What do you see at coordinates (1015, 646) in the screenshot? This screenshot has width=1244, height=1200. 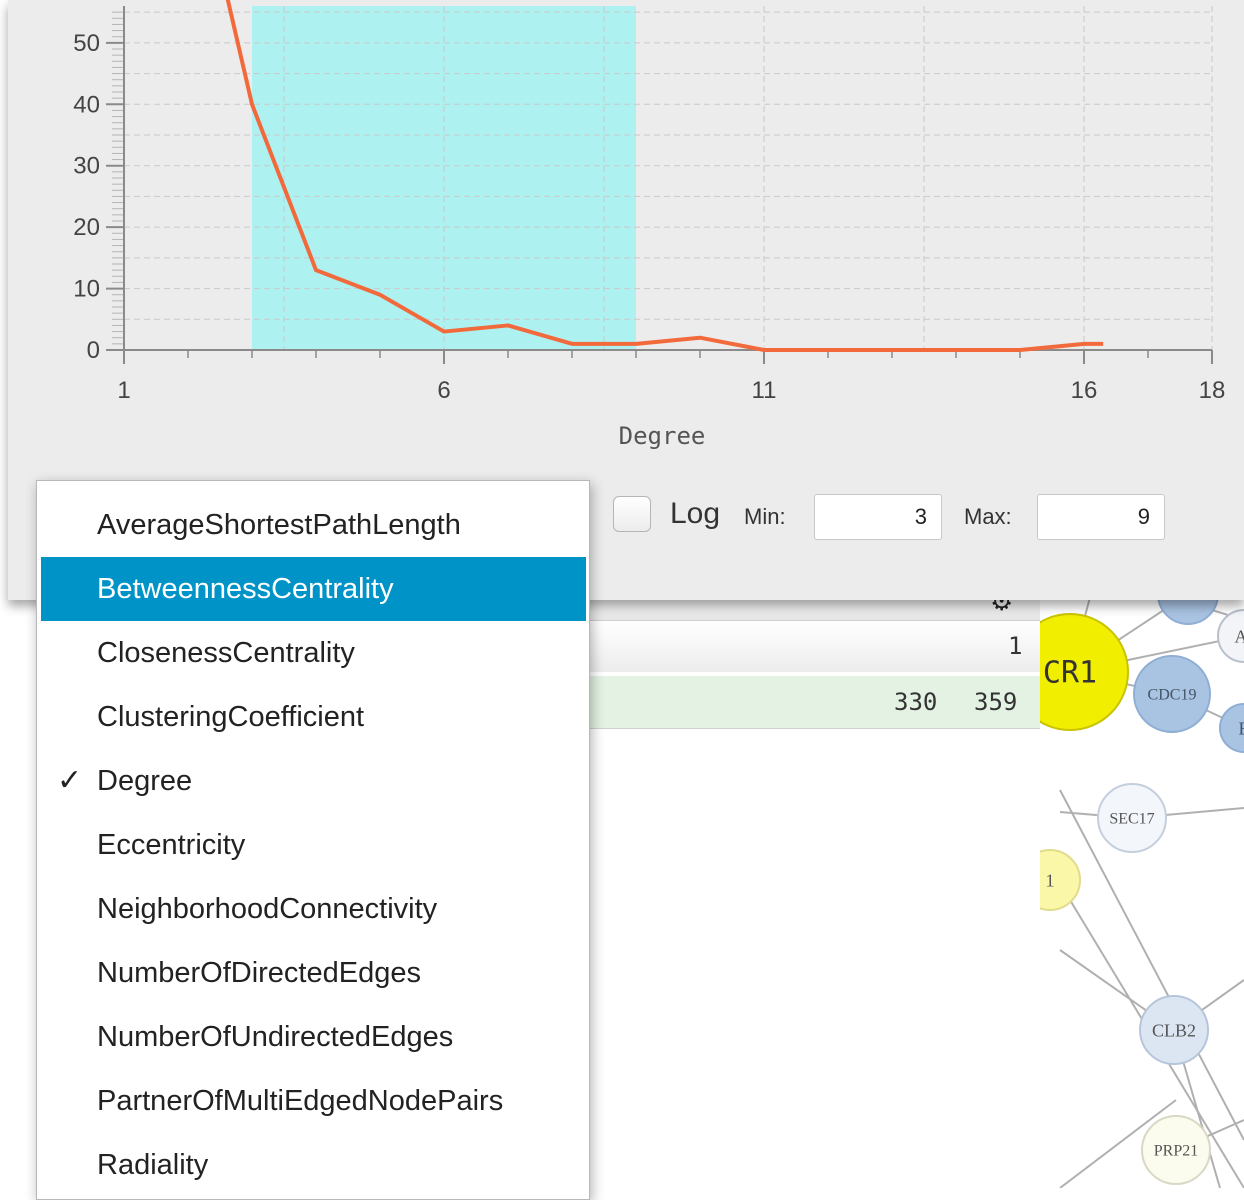 I see `table-cell: 1` at bounding box center [1015, 646].